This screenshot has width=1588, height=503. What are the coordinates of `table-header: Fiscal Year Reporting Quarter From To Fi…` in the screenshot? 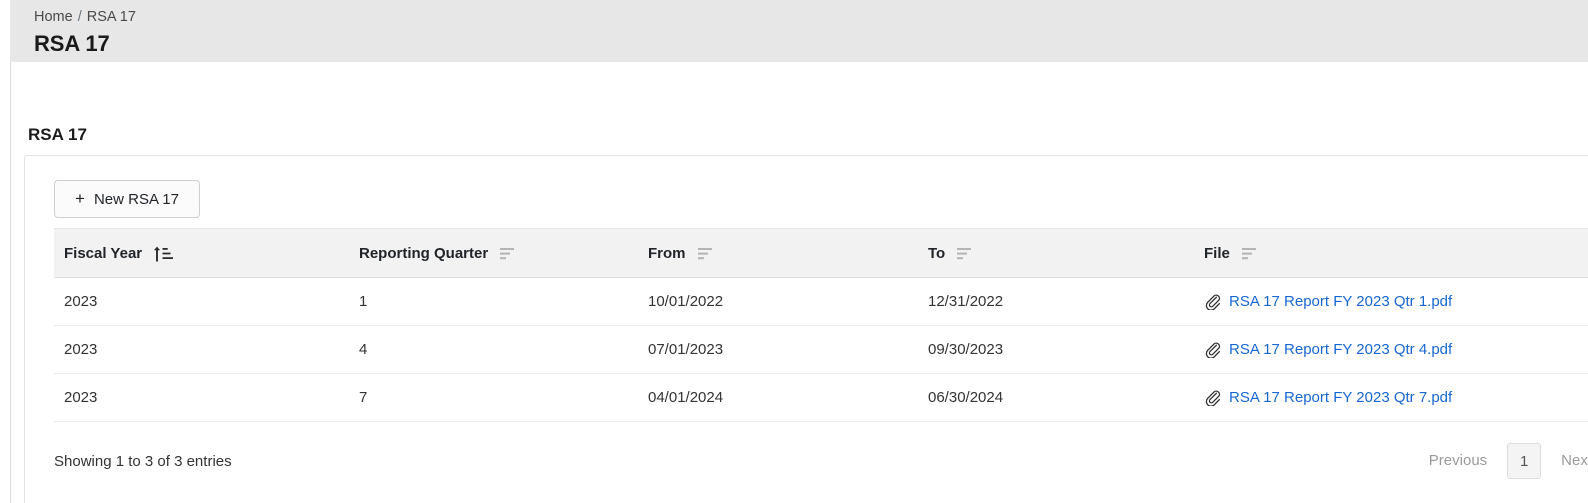 It's located at (821, 253).